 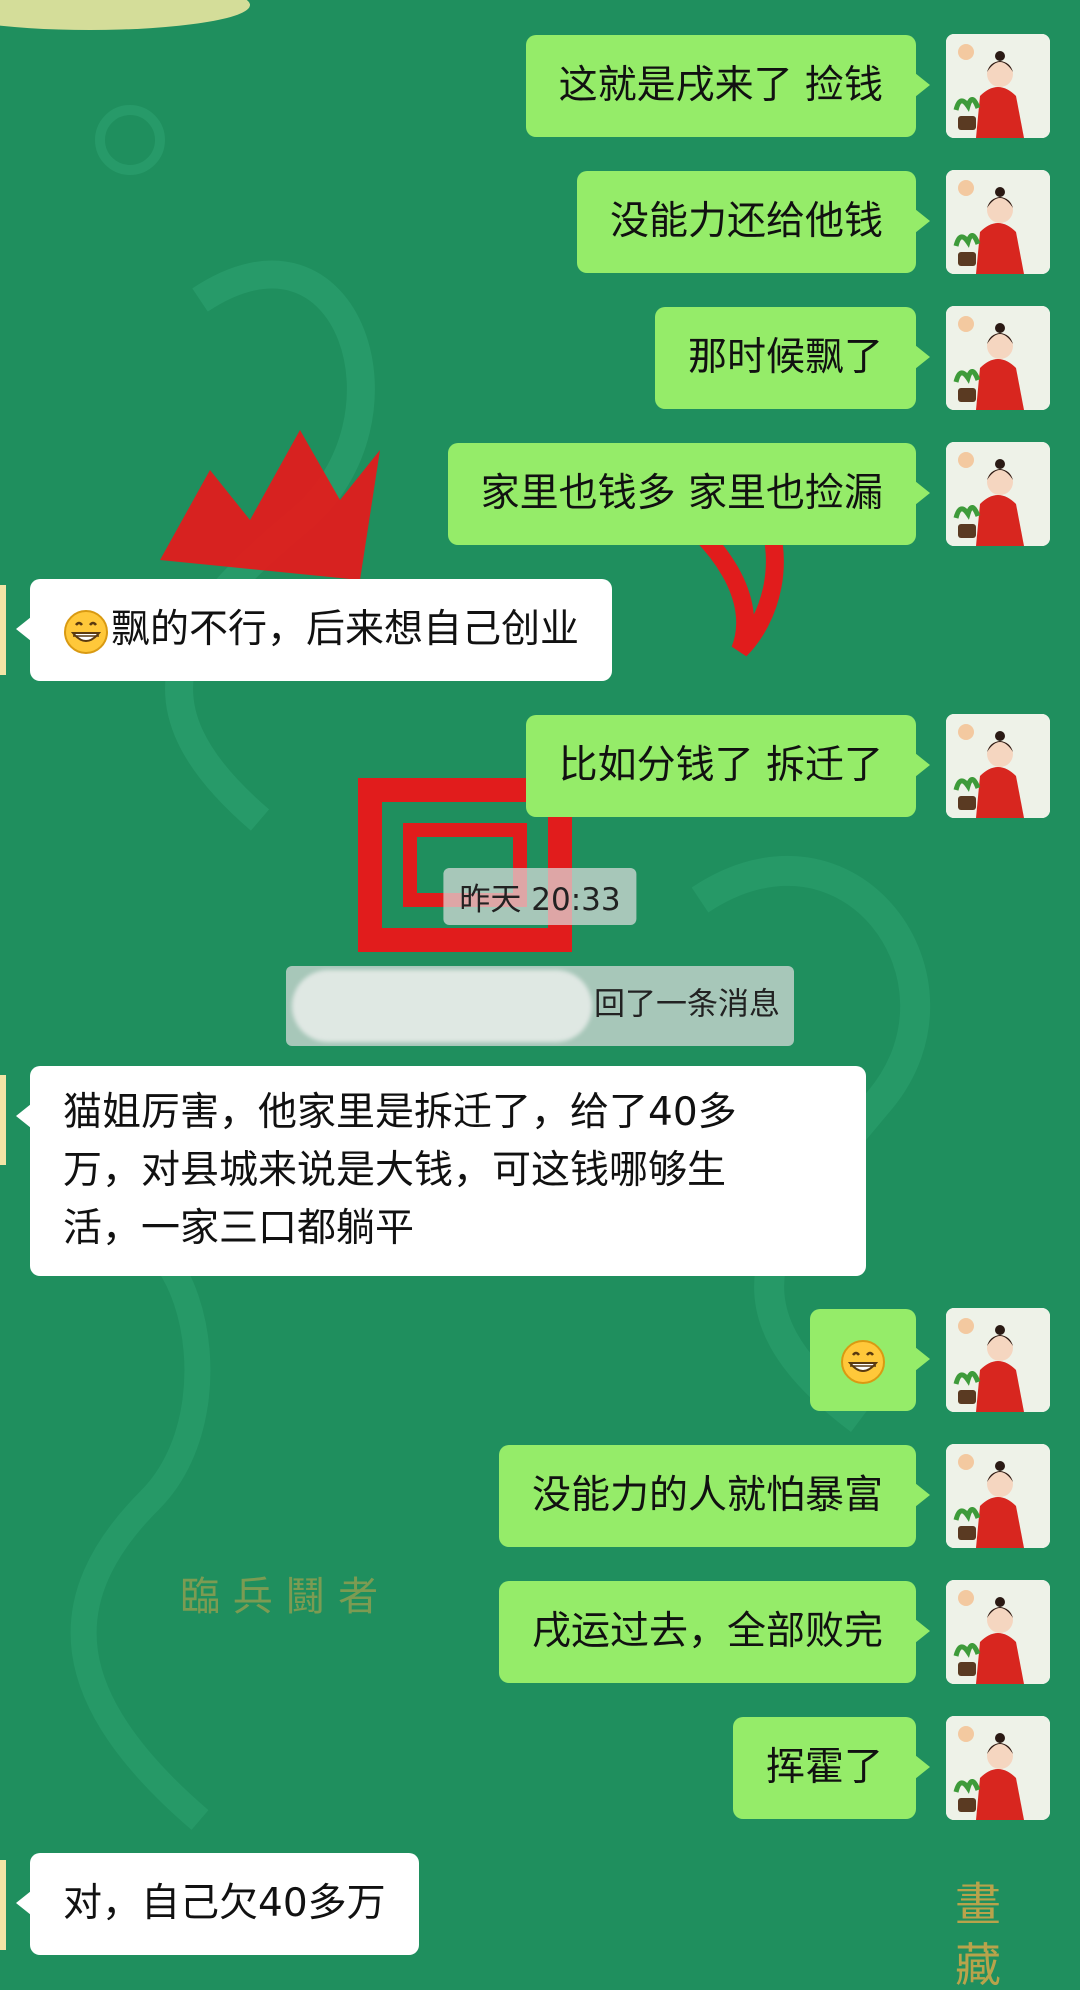 I want to click on background-bottom-text: 臨 兵 鬪 者, so click(x=279, y=1597).